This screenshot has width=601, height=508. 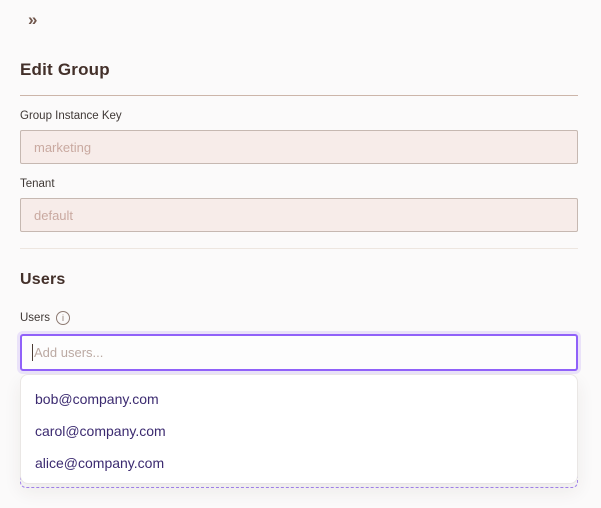 What do you see at coordinates (37, 184) in the screenshot?
I see `tenant-label: Tenant` at bounding box center [37, 184].